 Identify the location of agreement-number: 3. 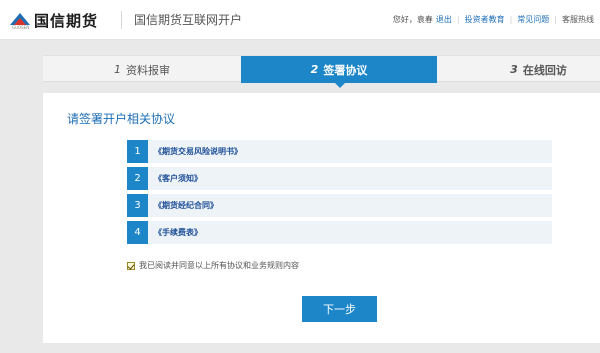
(137, 205).